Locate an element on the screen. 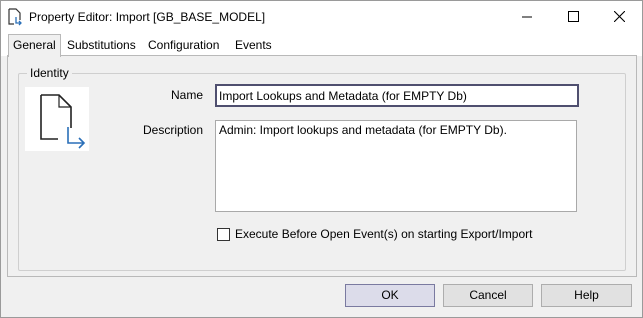 The height and width of the screenshot is (318, 643). minimize-icon is located at coordinates (527, 17).